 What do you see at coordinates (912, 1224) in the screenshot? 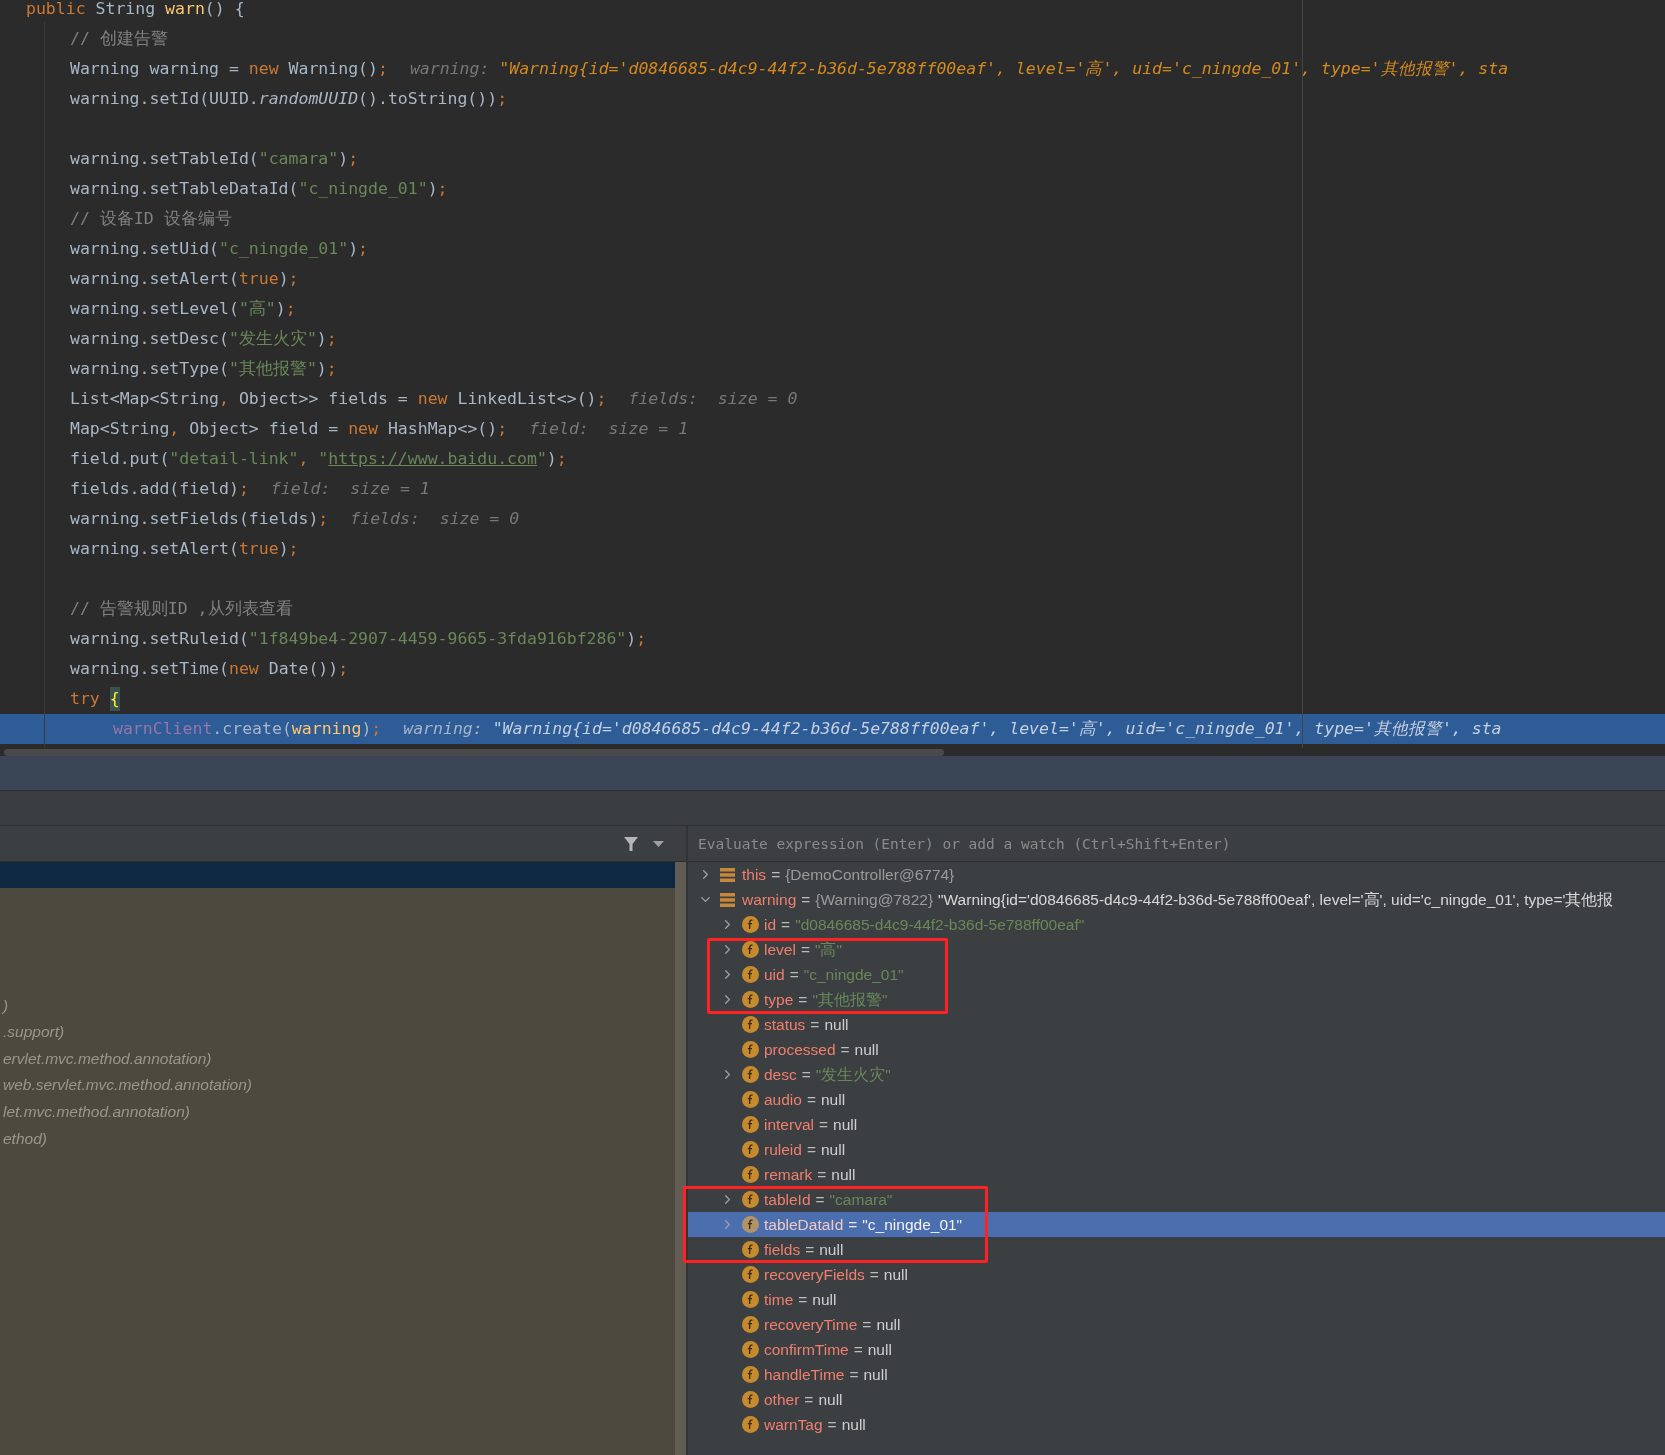
I see `variable-value: "c_ningde_01"` at bounding box center [912, 1224].